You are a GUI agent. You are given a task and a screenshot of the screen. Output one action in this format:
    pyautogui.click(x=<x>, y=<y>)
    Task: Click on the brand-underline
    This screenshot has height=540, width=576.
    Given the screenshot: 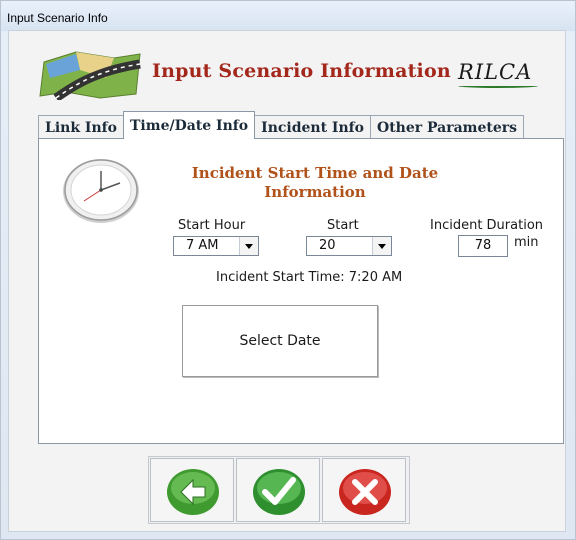 What is the action you would take?
    pyautogui.click(x=498, y=86)
    